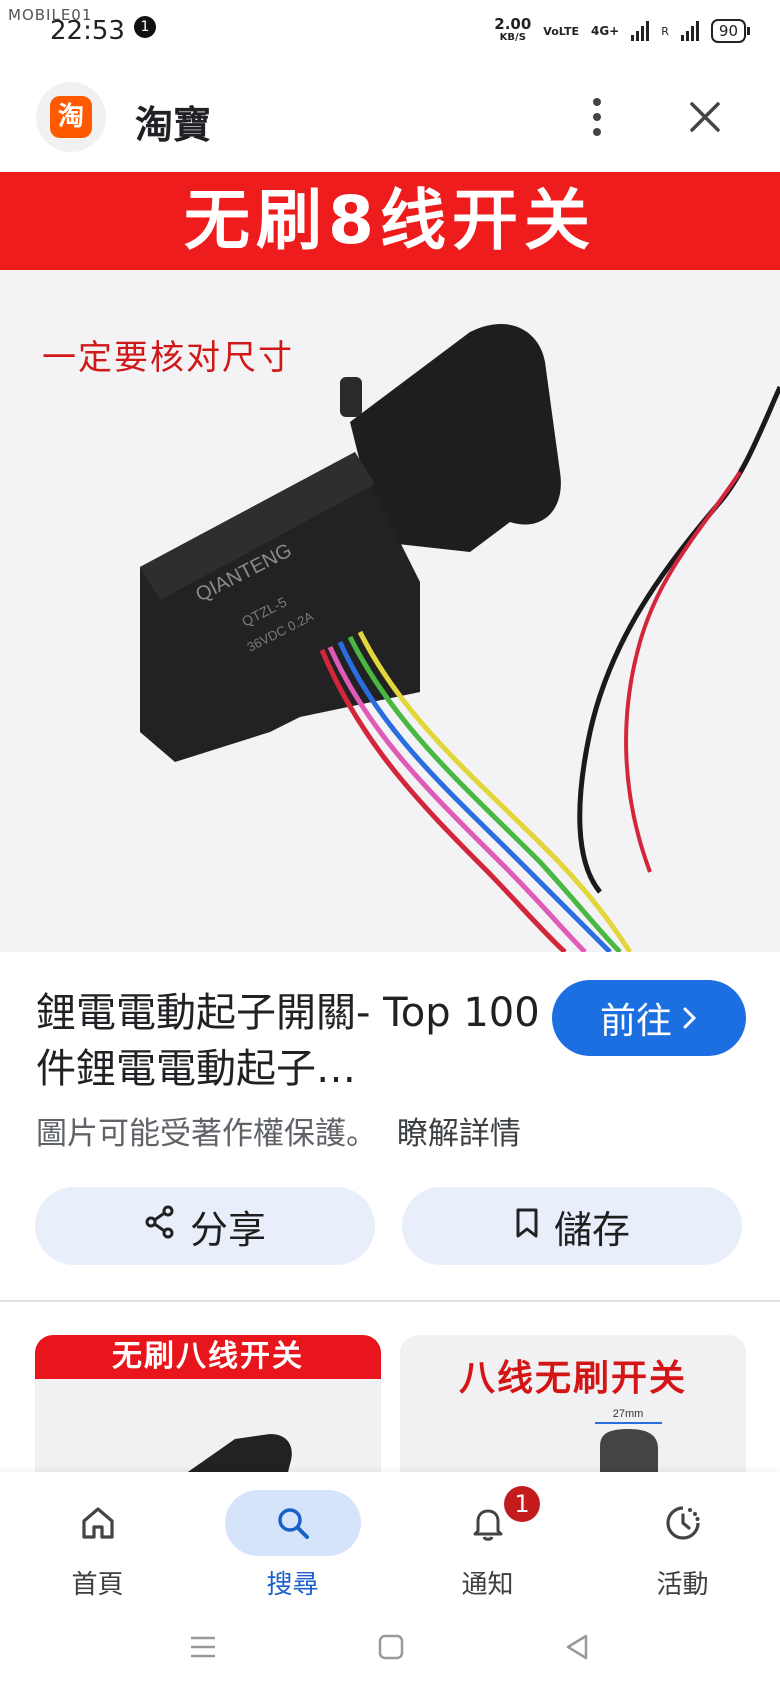 Image resolution: width=780 pixels, height=1690 pixels. Describe the element at coordinates (459, 1134) in the screenshot. I see `learn-more-link: 瞭解詳情` at that location.